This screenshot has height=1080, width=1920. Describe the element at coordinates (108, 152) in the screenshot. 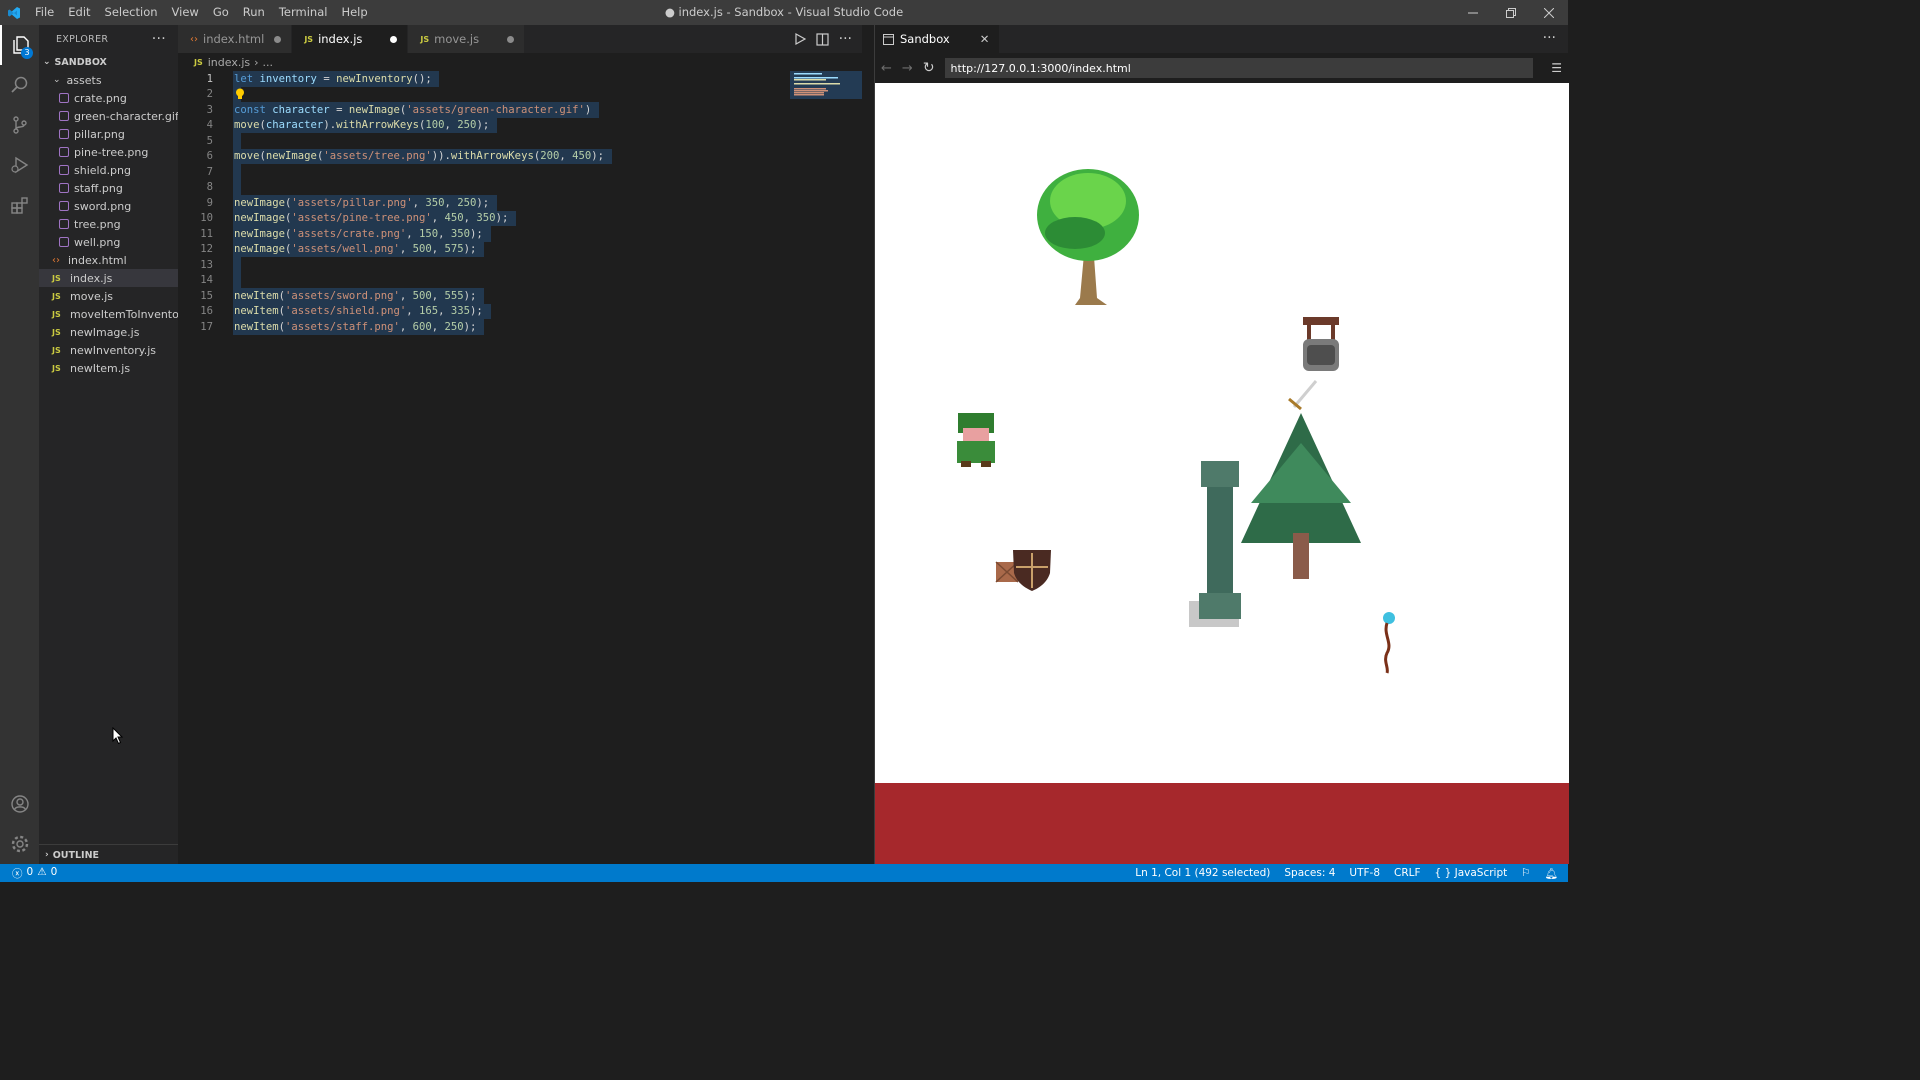

I see `file-item: pine-tree.png` at that location.